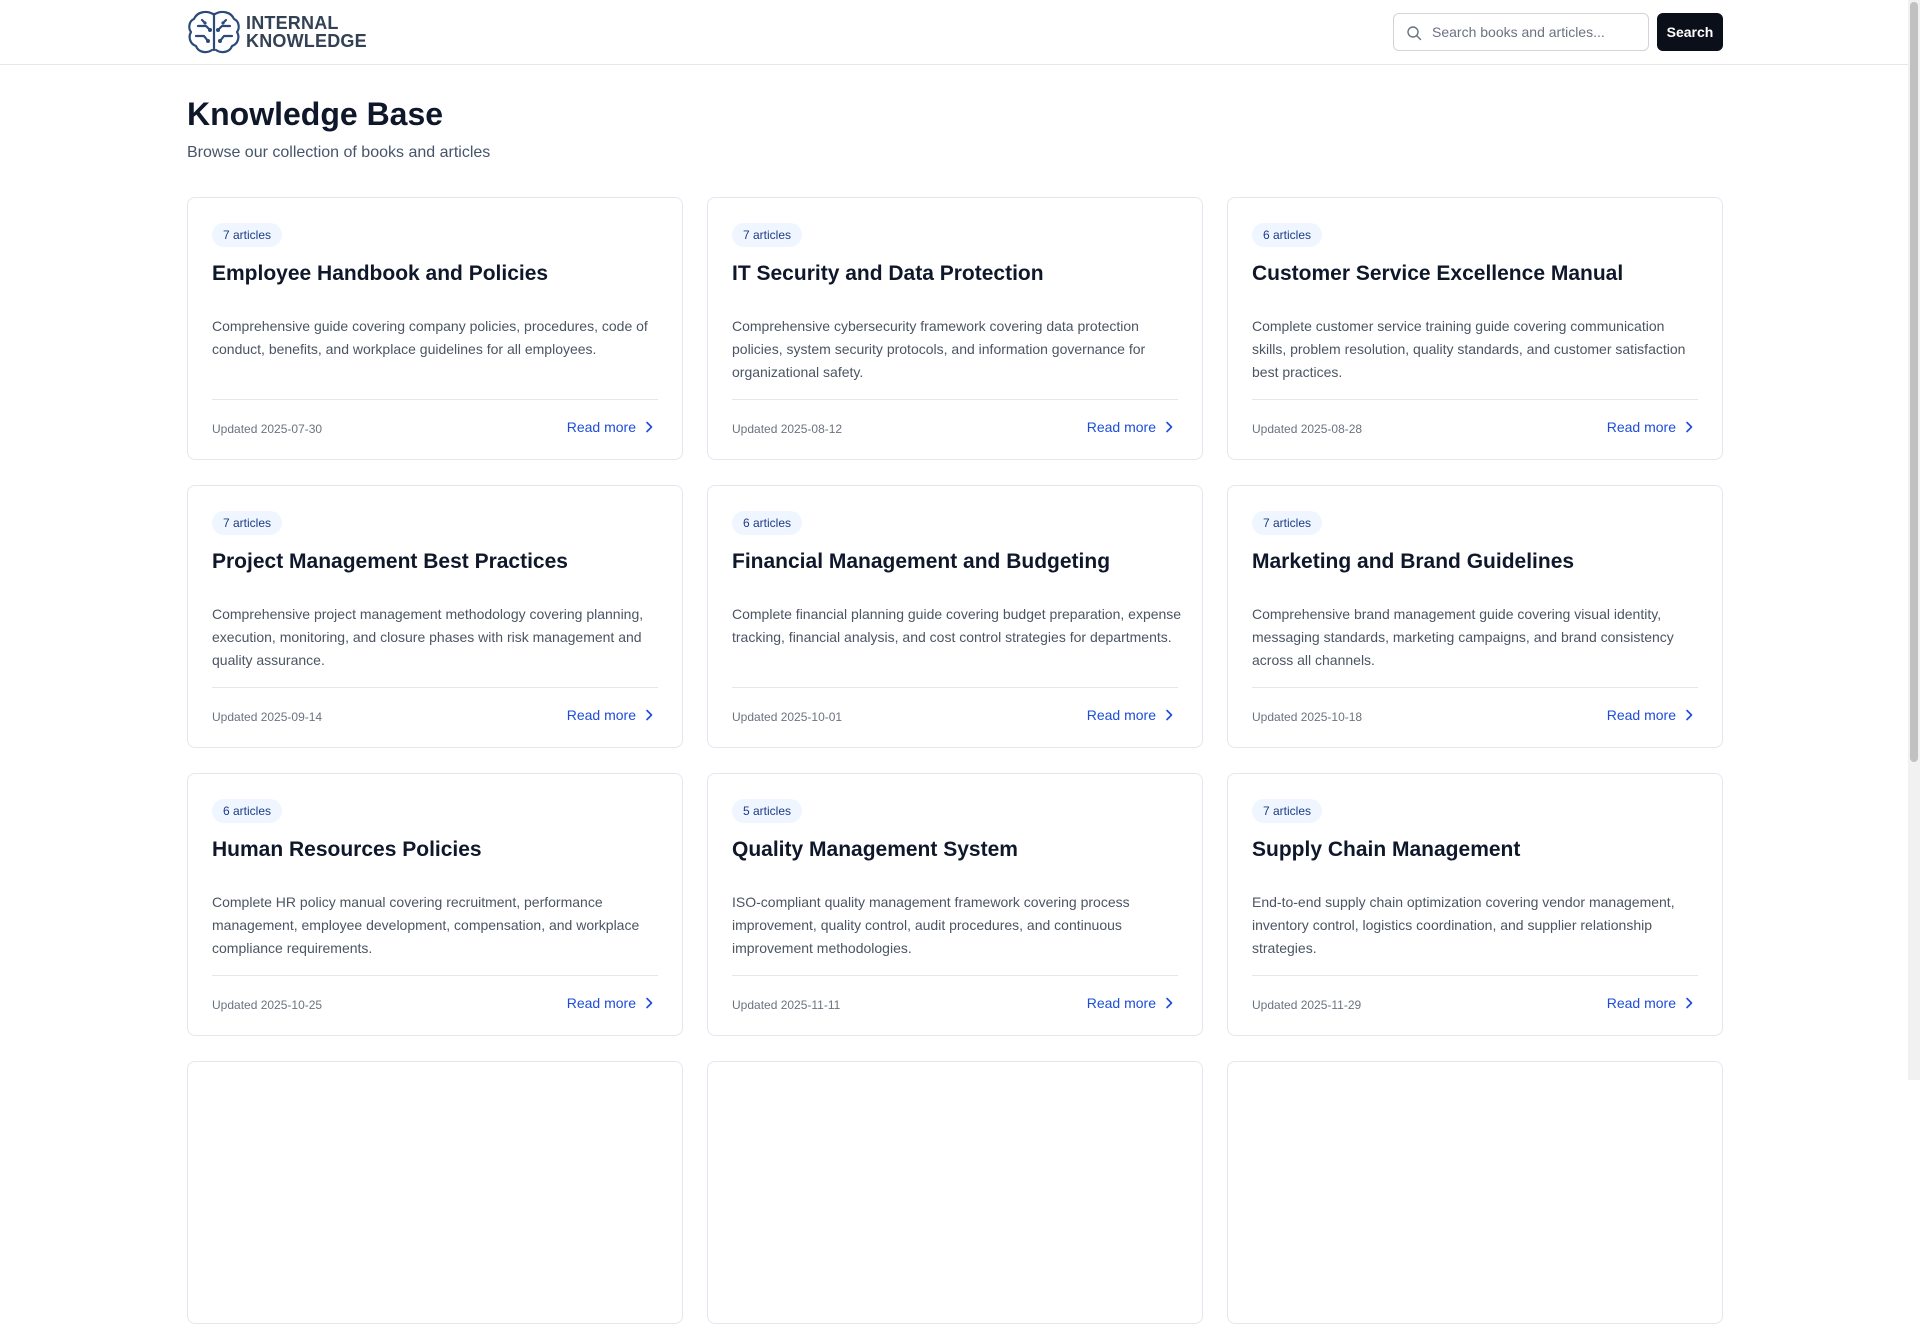 The width and height of the screenshot is (1920, 1324). Describe the element at coordinates (1307, 429) in the screenshot. I see `updated-date: Updated 2025-08-28` at that location.